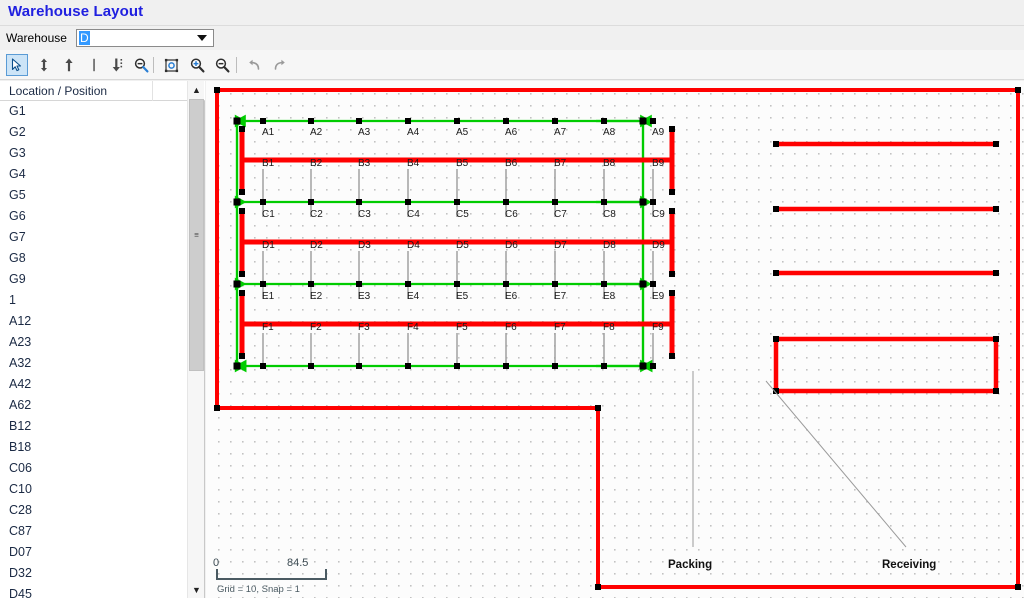 This screenshot has width=1024, height=598. I want to click on rack-position-label: F2, so click(316, 327).